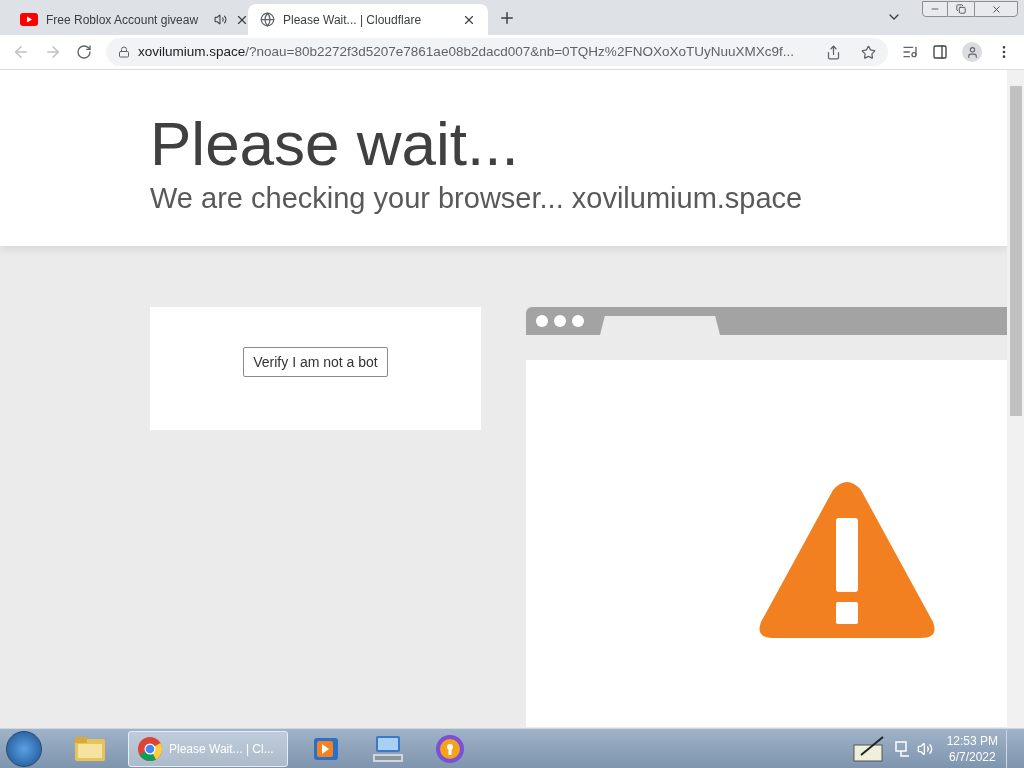  I want to click on reload-icon, so click(84, 52).